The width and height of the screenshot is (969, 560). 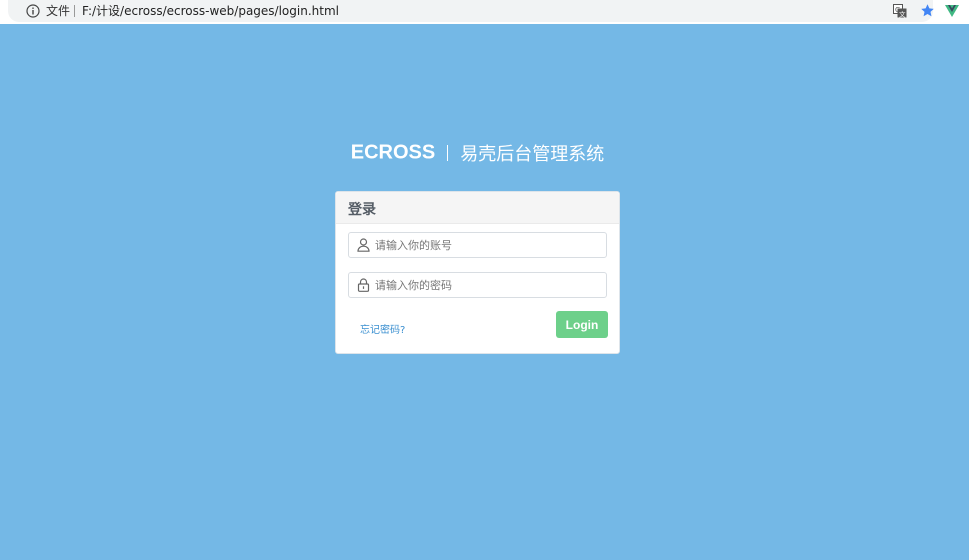 I want to click on info-icon, so click(x=33, y=11).